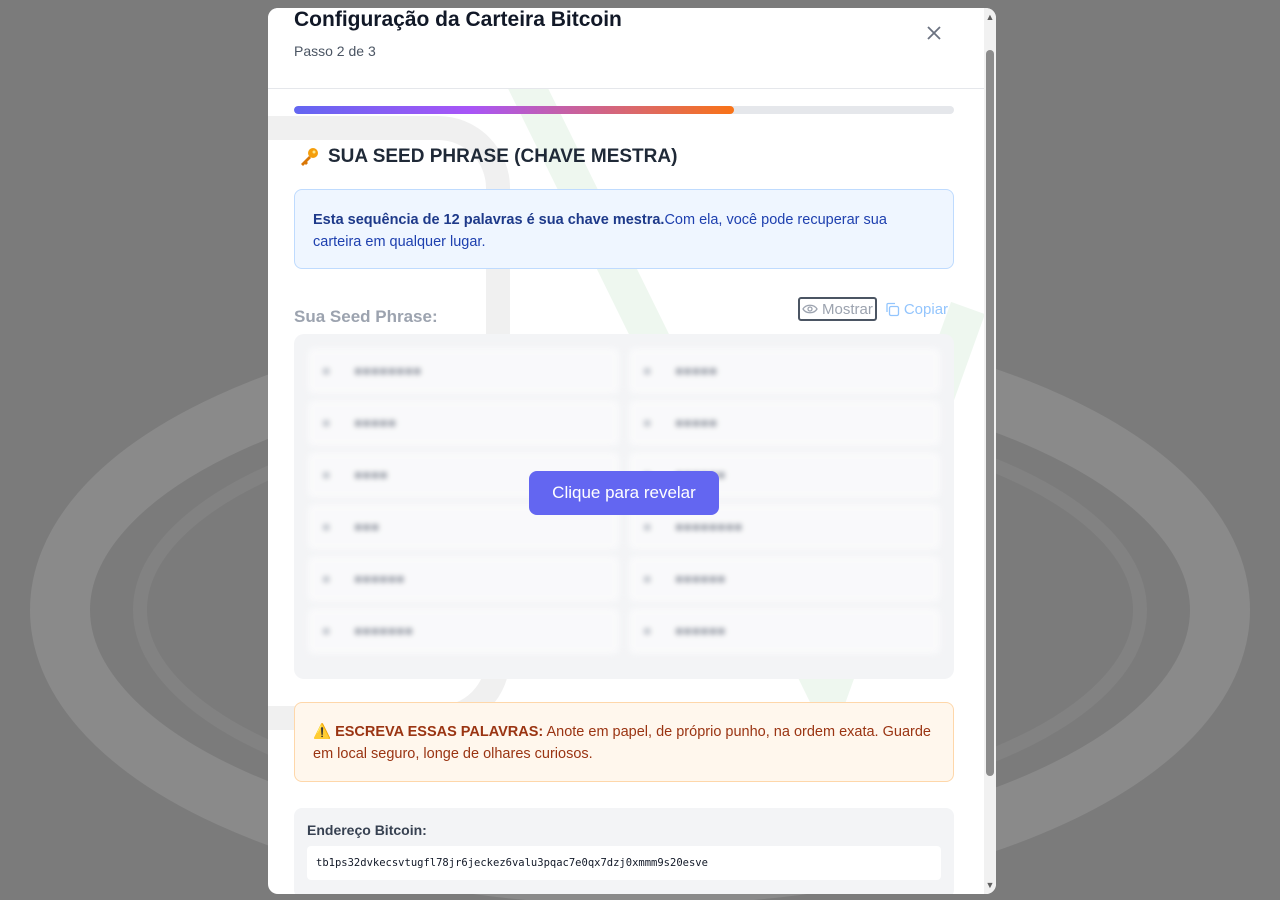 The height and width of the screenshot is (900, 1280). I want to click on show-seed-button: Mostrar, so click(837, 309).